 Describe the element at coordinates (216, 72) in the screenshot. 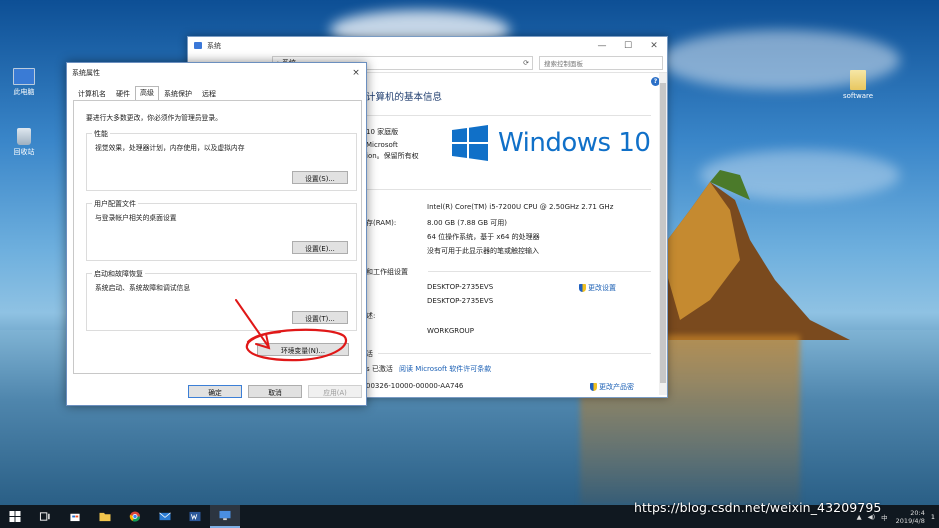

I see `dialog-titlebar: 系统属性 ×` at that location.